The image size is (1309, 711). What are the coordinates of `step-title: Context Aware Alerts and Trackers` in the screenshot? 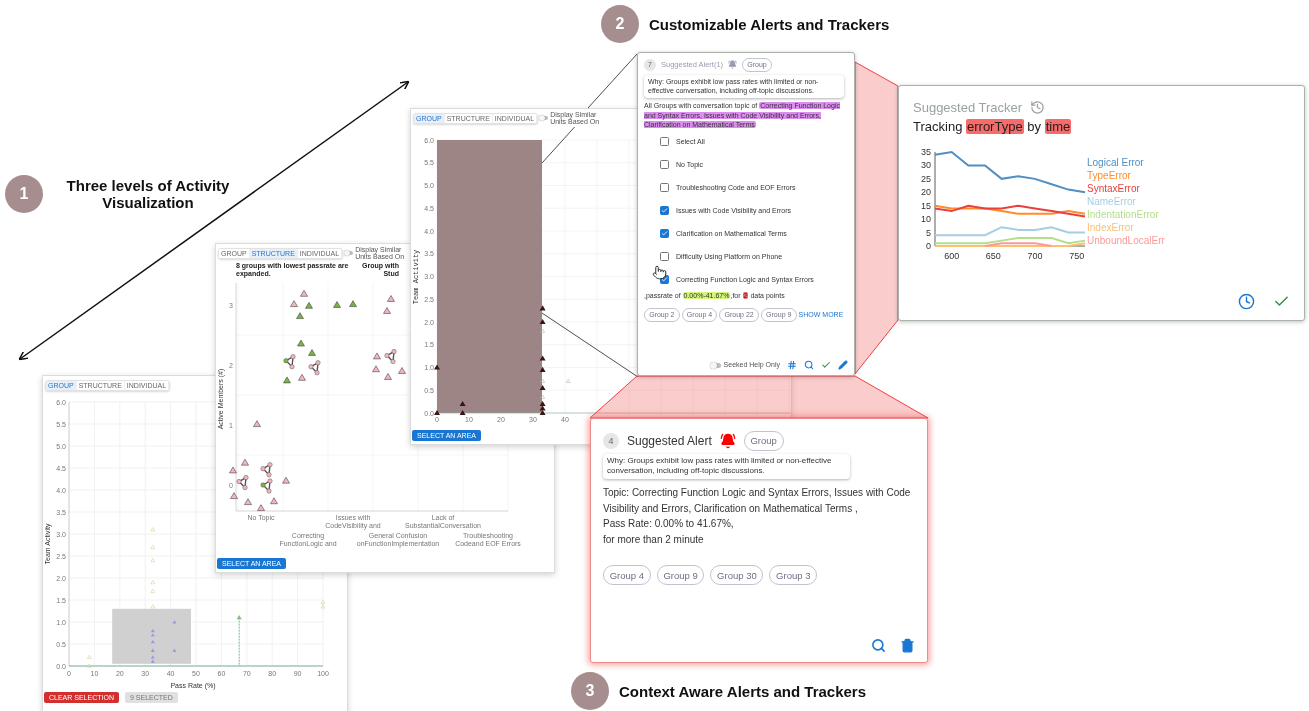 It's located at (743, 691).